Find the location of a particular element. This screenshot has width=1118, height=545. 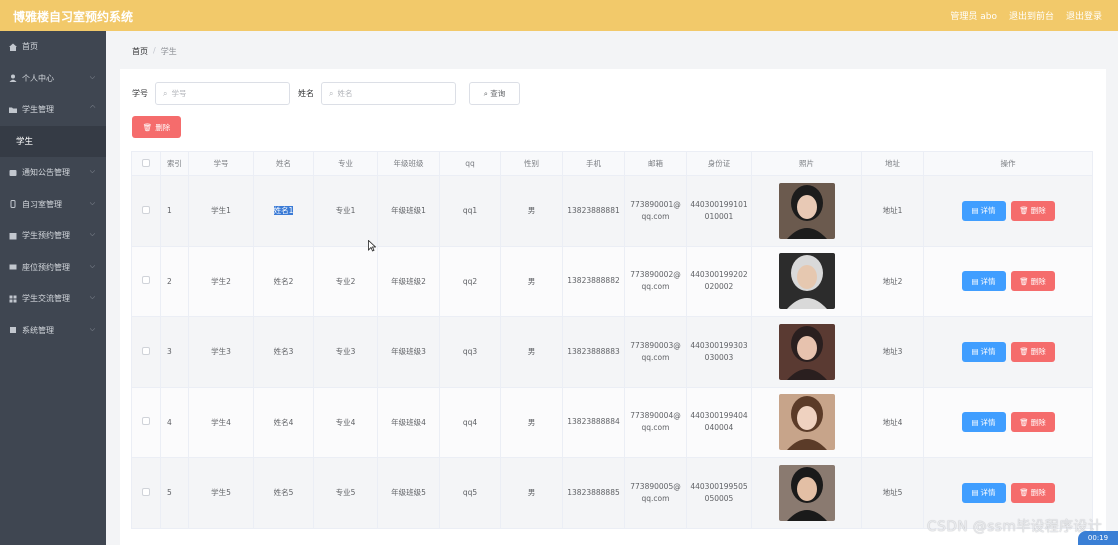

column-header: 姓名 is located at coordinates (283, 163).